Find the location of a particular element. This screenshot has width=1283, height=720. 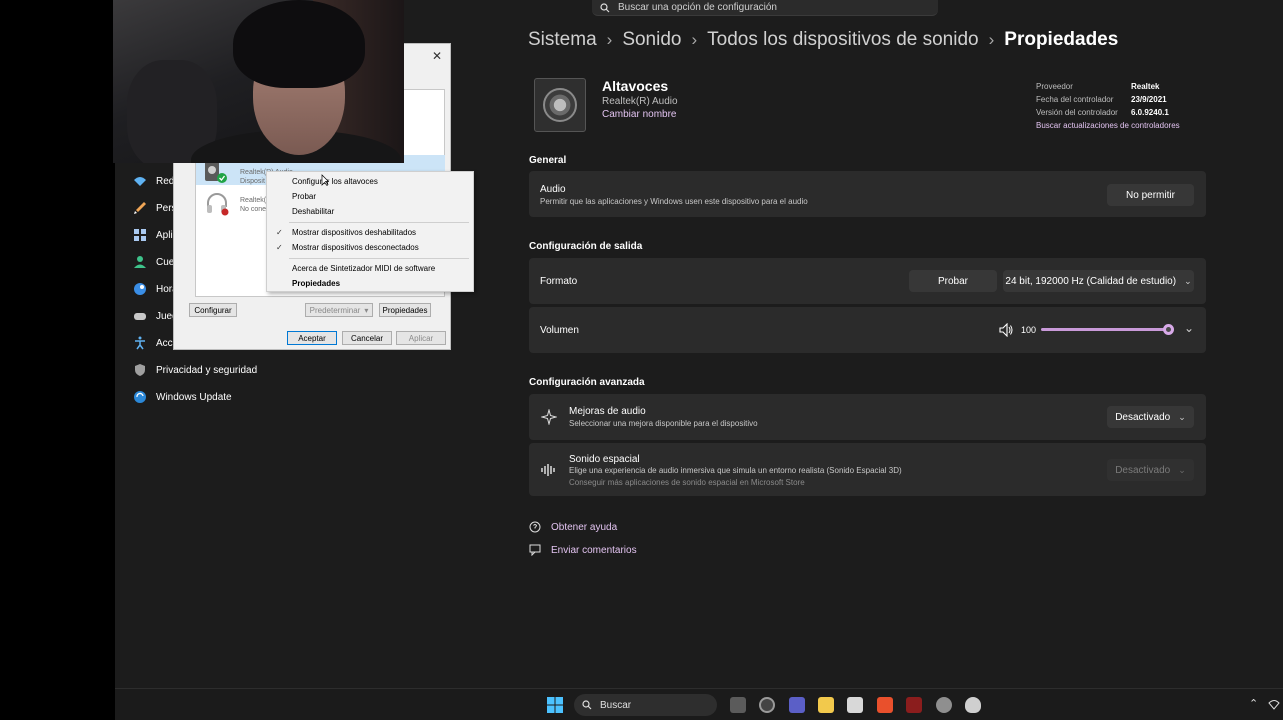

nav-item-privacy: Privacidad y seguridad is located at coordinates (195, 370).